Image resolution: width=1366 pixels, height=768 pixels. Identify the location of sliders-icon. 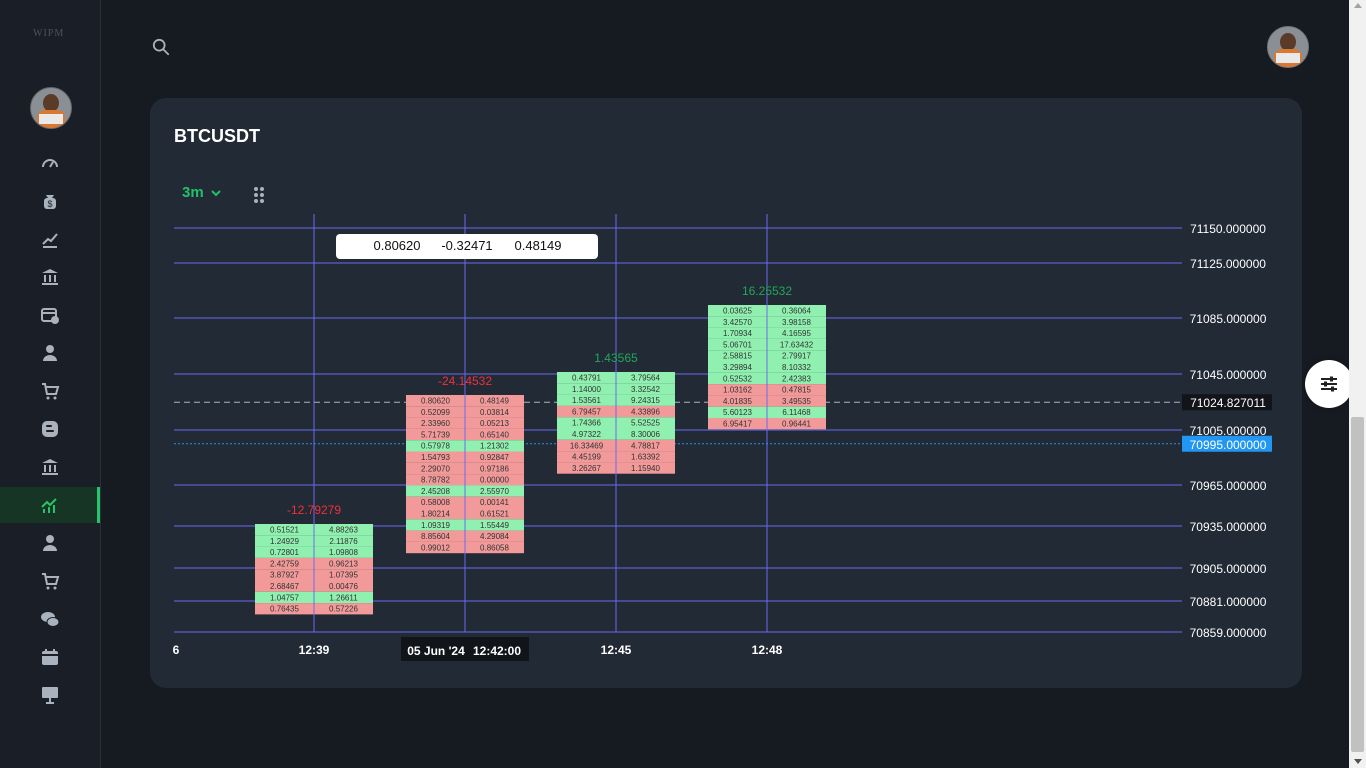
(1329, 384).